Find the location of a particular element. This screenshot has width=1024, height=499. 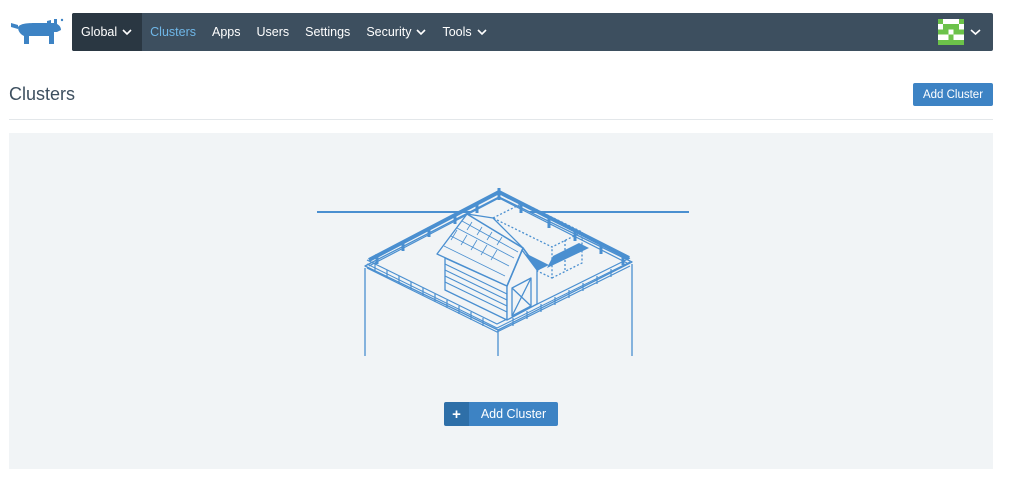

global-menu: Global is located at coordinates (107, 32).